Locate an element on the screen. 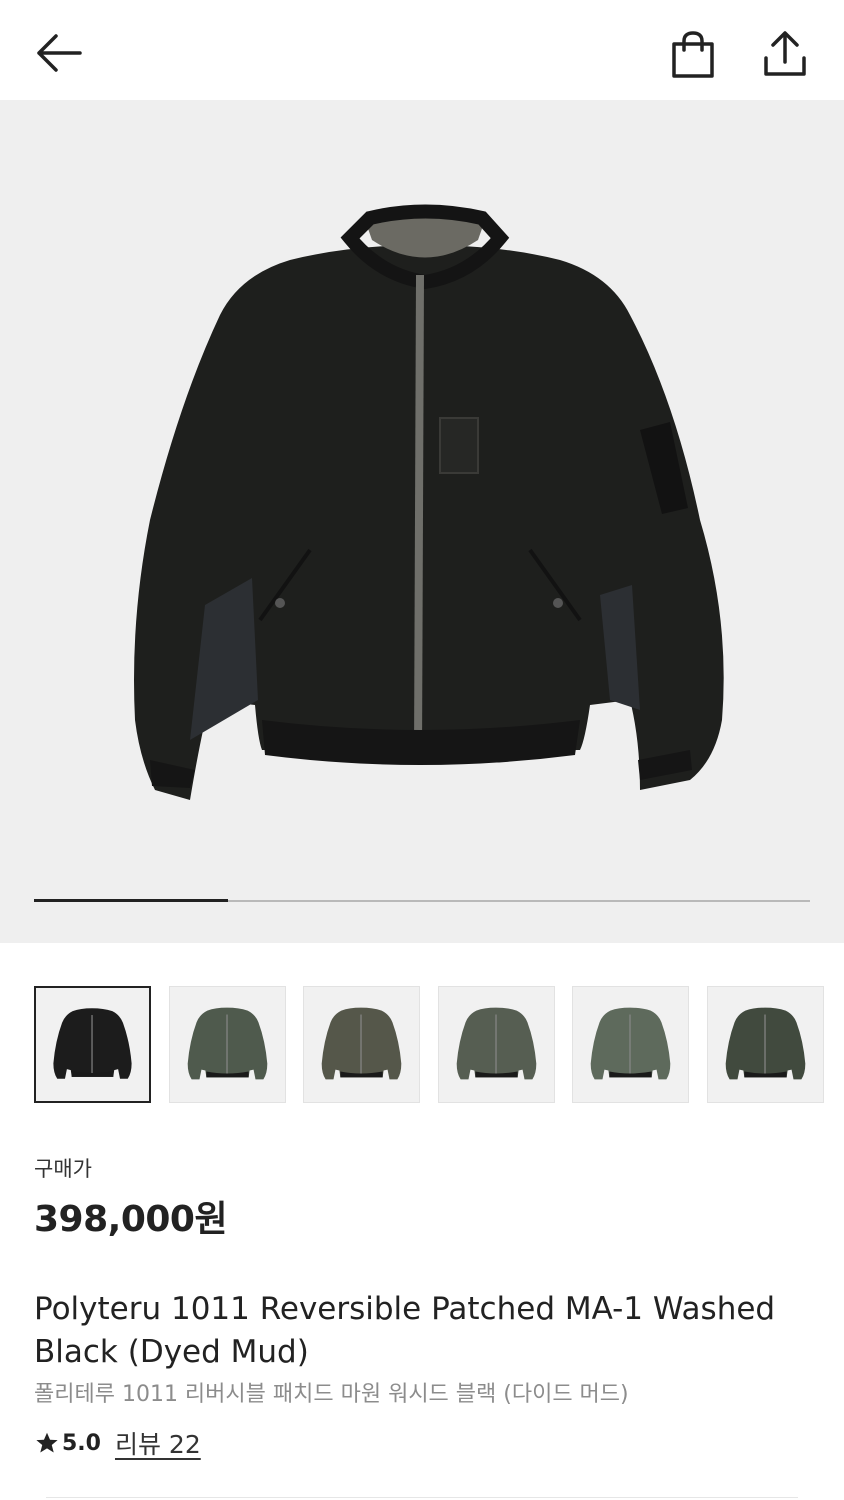 The width and height of the screenshot is (844, 1500). arrow-left-icon is located at coordinates (59, 53).